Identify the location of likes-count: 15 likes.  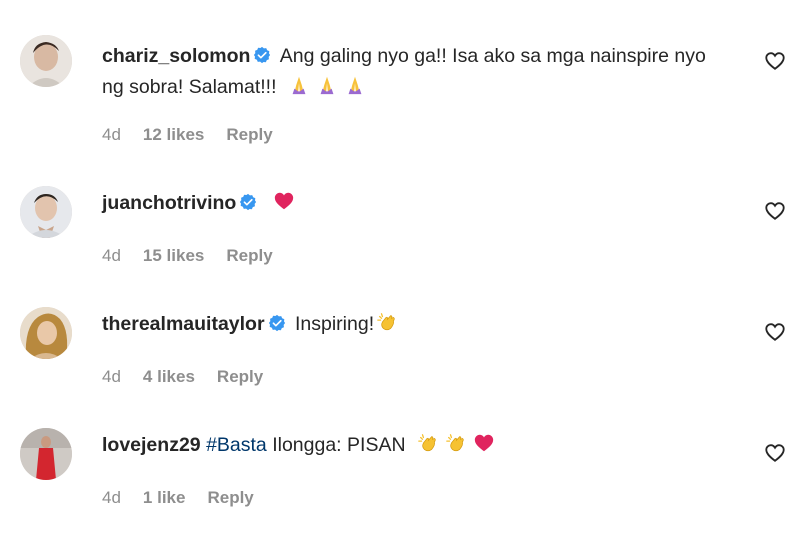
(173, 255).